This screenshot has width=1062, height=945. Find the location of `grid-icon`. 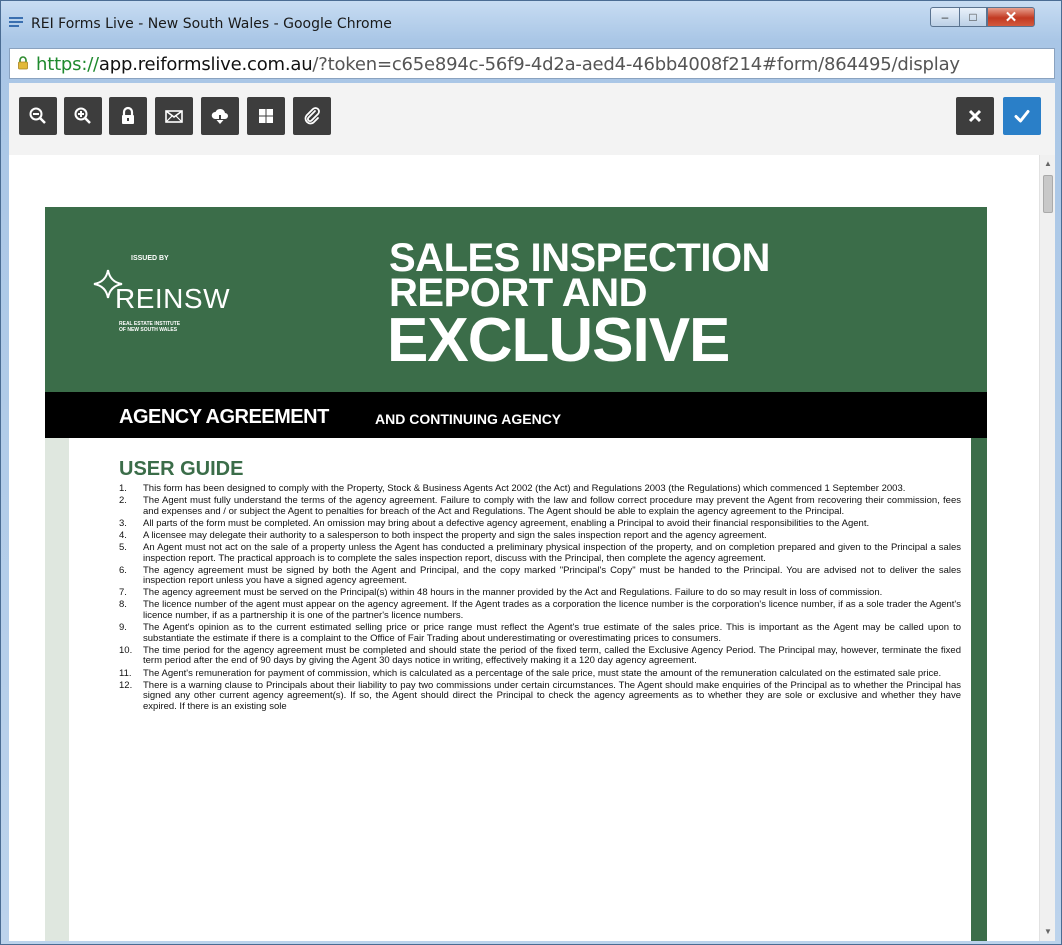

grid-icon is located at coordinates (266, 116).